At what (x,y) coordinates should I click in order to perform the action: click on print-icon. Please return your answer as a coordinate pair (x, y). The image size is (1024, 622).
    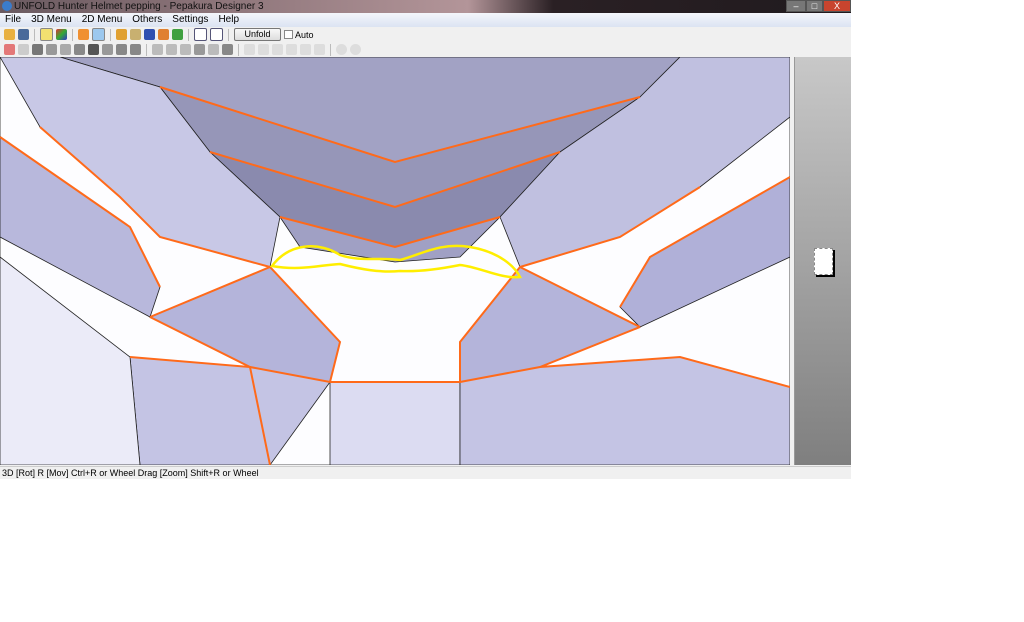
    Looking at the image, I should click on (227, 49).